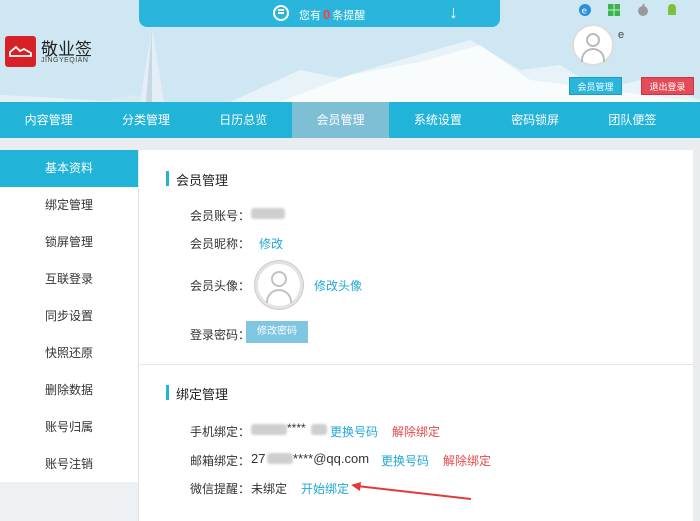  I want to click on main-nav: 内容管理 分类管理 日历总览 会员管理 系统设置 密码锁屏 团队便签, so click(350, 120).